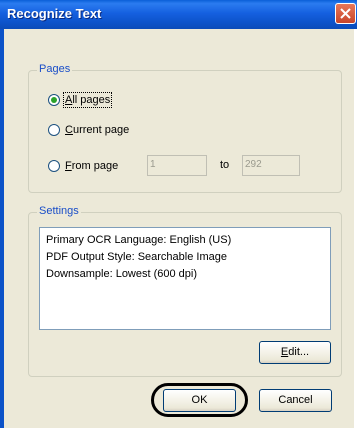 The height and width of the screenshot is (428, 357). I want to click on radio-all-pages: All pages, so click(80, 100).